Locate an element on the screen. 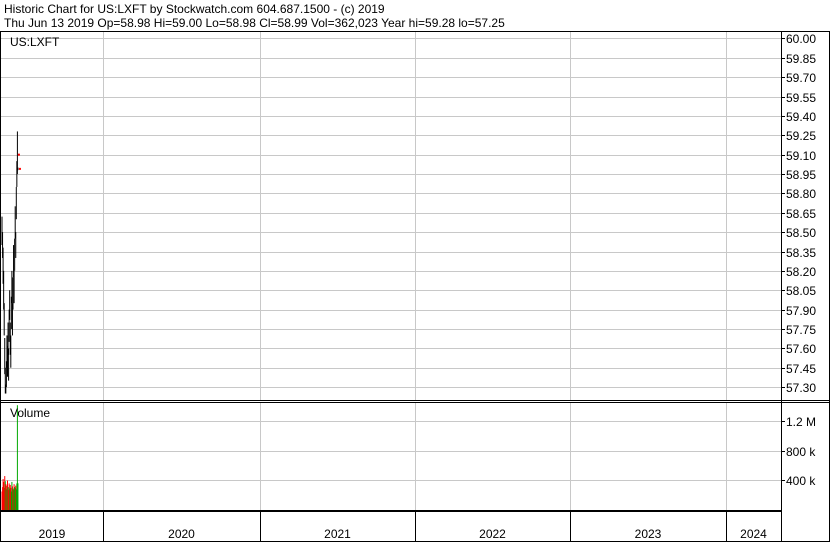 Image resolution: width=830 pixels, height=543 pixels. x-axis-year-label: 2022 is located at coordinates (492, 534).